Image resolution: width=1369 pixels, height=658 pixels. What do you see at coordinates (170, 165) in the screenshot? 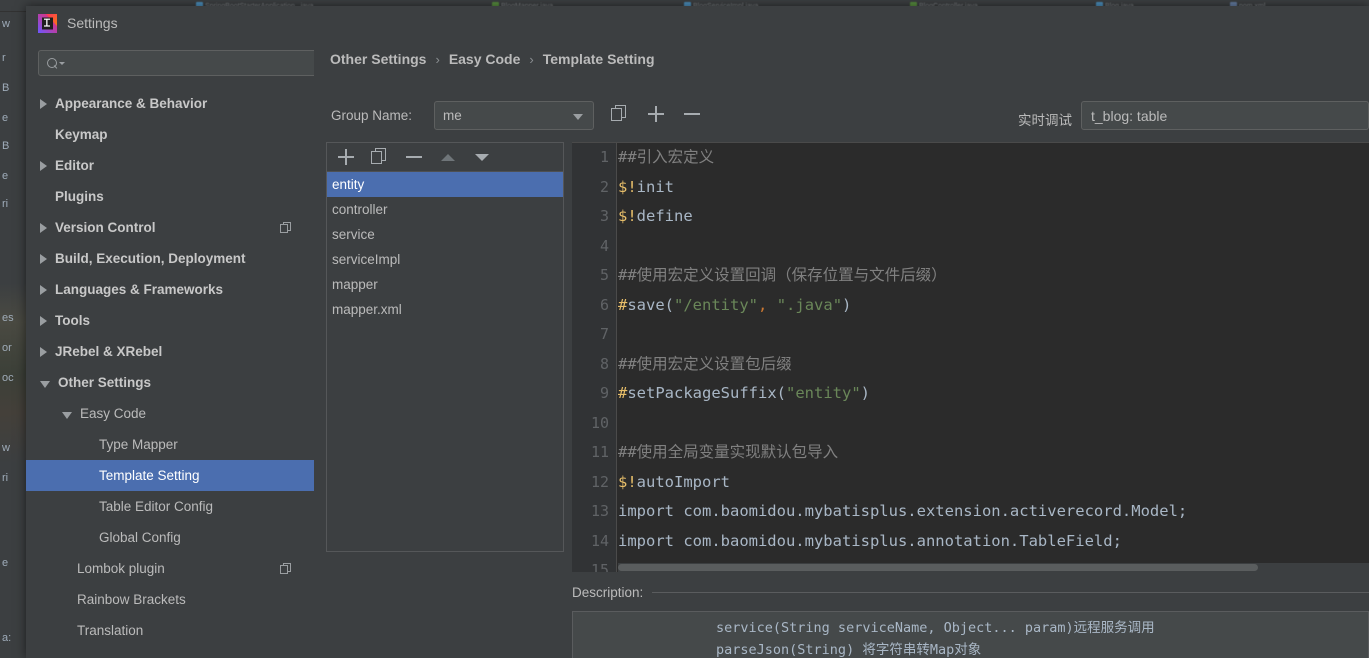
I see `sidebar-item-editor: Editor` at bounding box center [170, 165].